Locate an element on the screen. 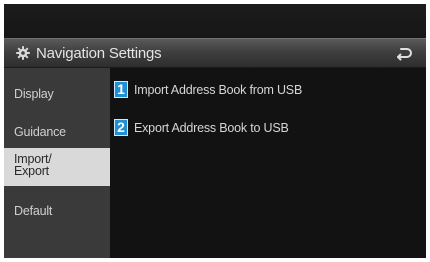 This screenshot has height=262, width=430. sidebar-item-default: Default is located at coordinates (57, 212).